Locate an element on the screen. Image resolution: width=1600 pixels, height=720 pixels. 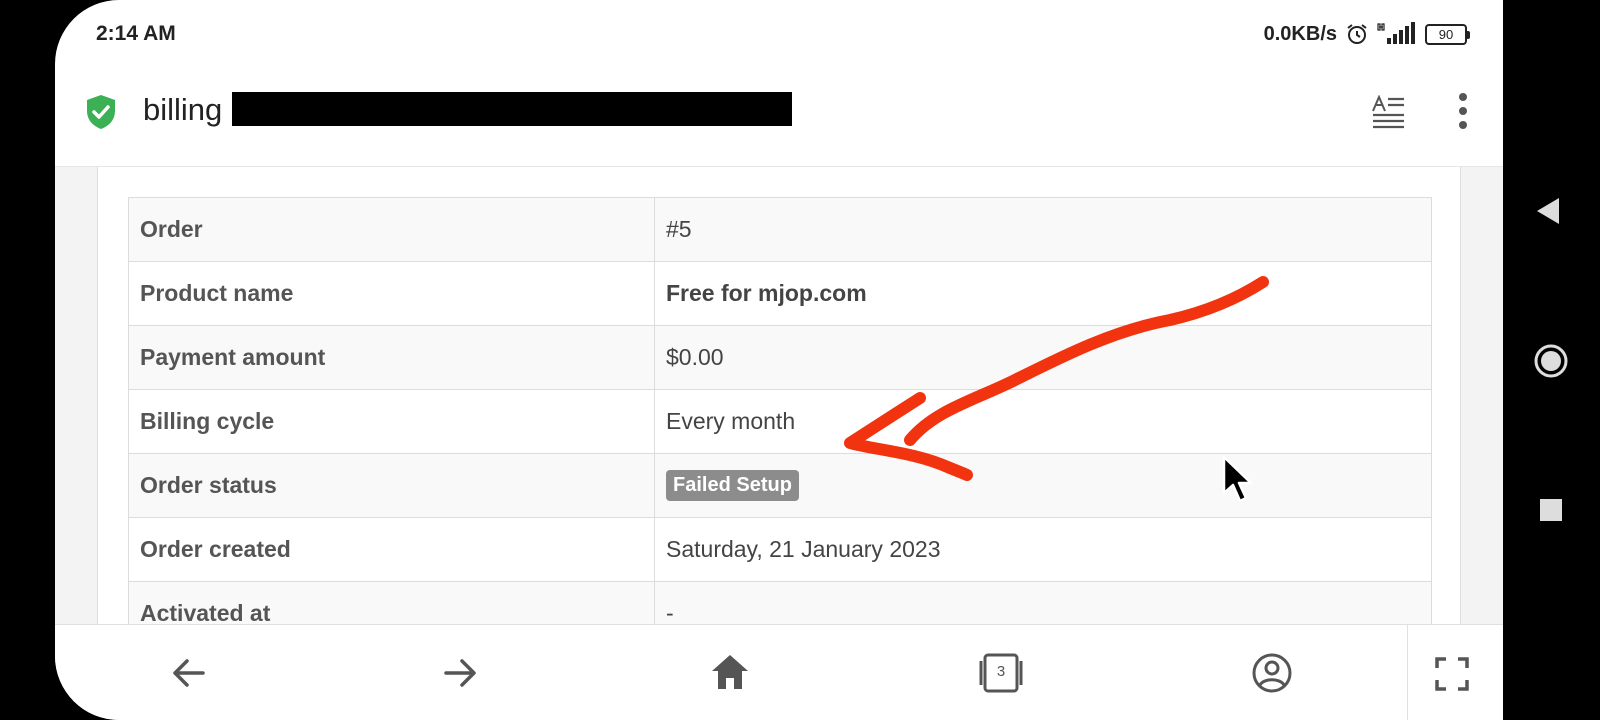
row-label: Order created is located at coordinates (391, 549).